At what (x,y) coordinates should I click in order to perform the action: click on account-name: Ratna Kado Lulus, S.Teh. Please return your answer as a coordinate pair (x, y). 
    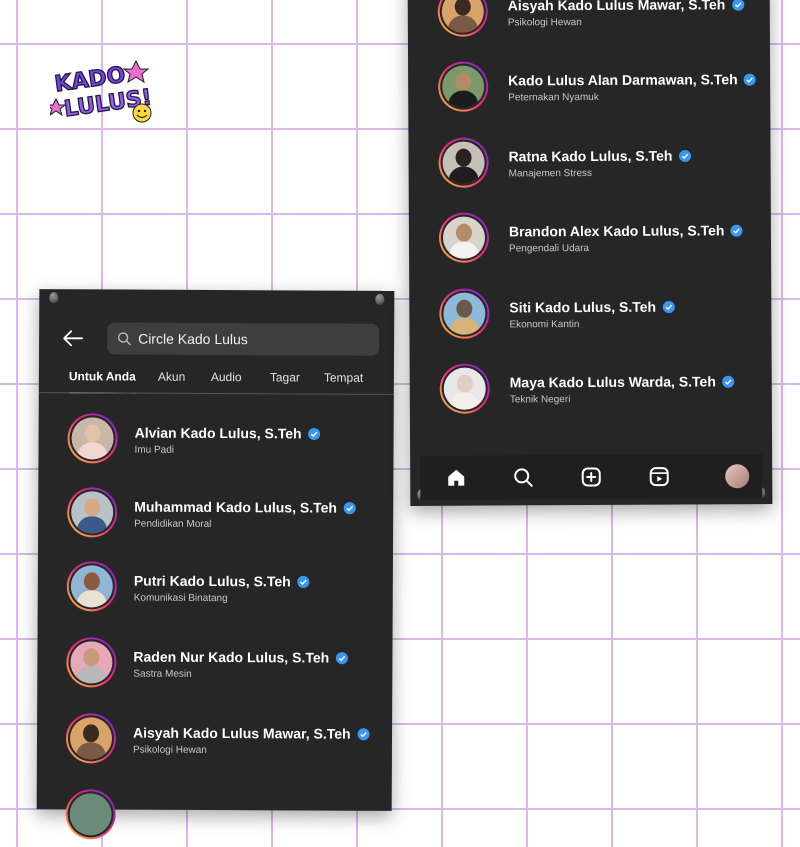
    Looking at the image, I should click on (600, 155).